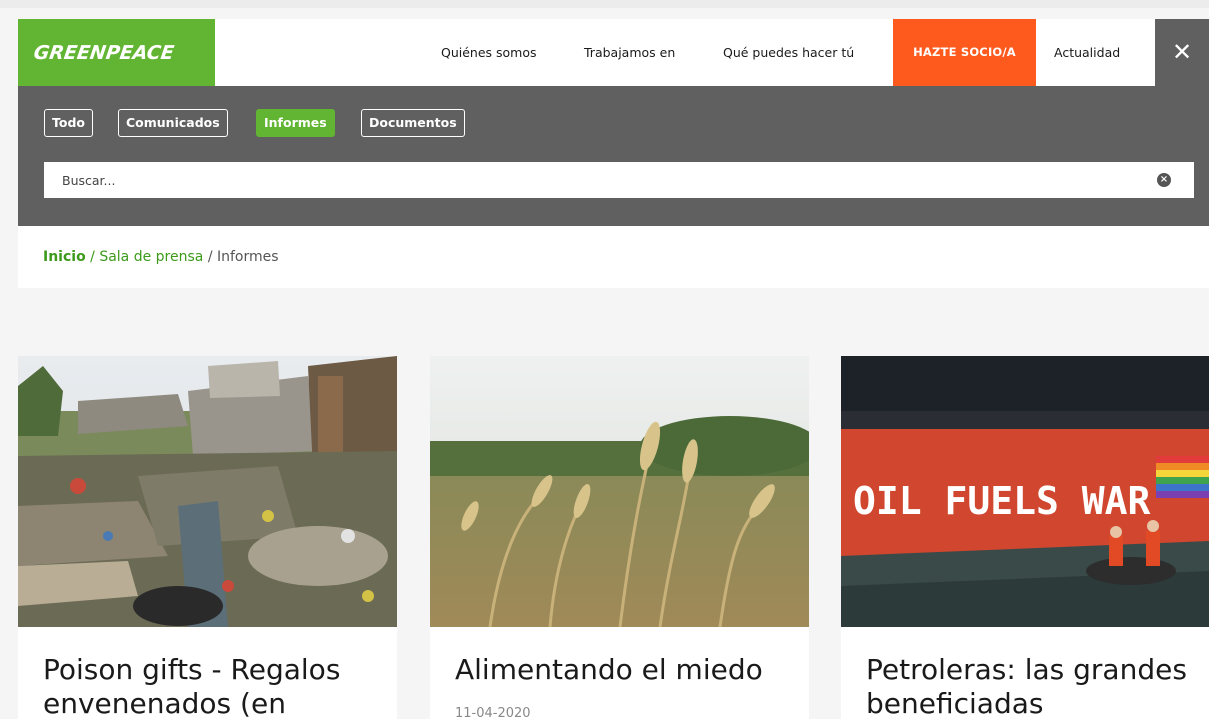  I want to click on breadcrumb-bar: Inicio / Sala de prensa / Informes, so click(613, 257).